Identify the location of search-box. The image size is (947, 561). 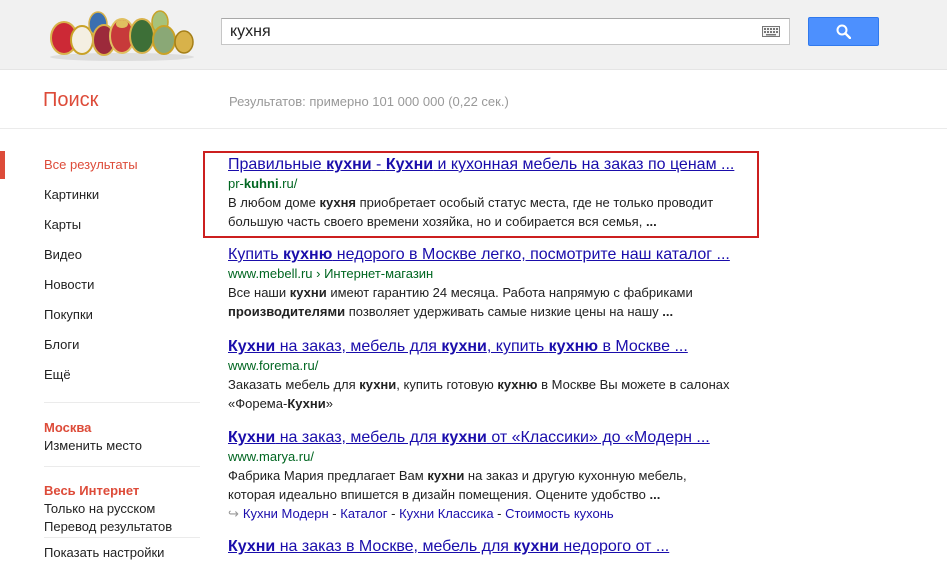
(505, 31).